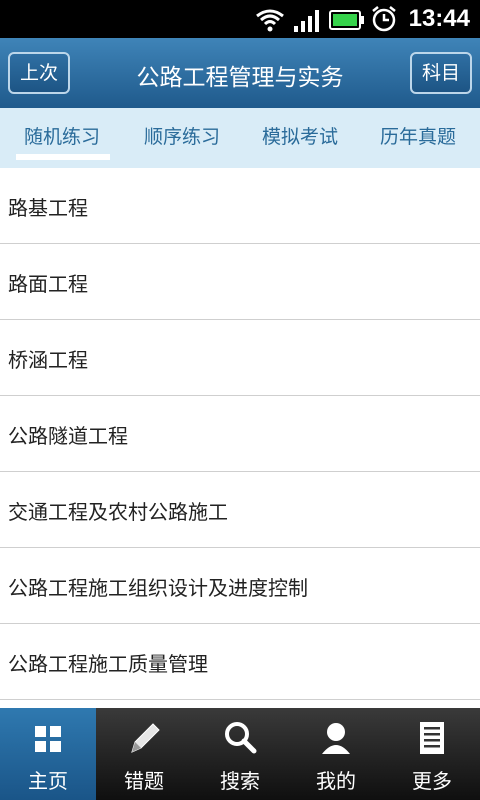  I want to click on nav-mine: 我的, so click(336, 754).